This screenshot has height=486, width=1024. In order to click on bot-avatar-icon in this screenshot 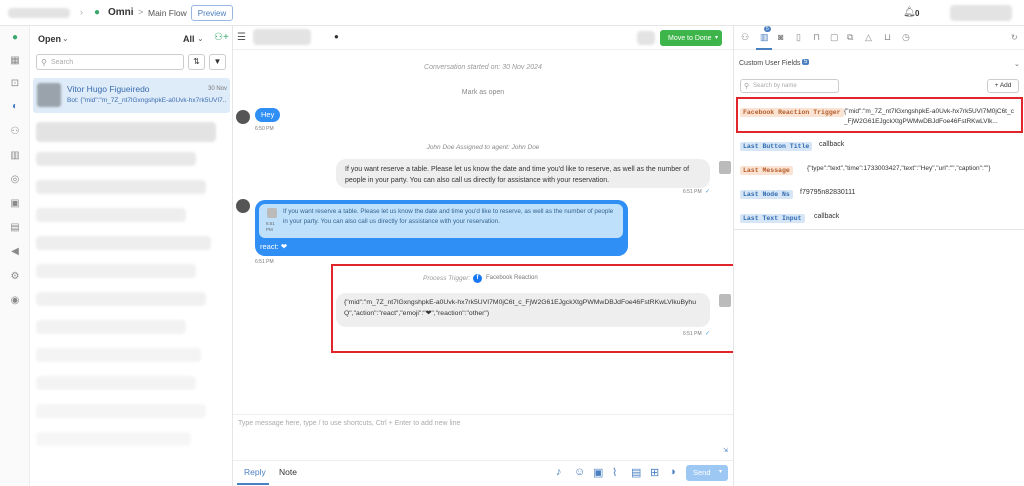, I will do `click(272, 213)`.